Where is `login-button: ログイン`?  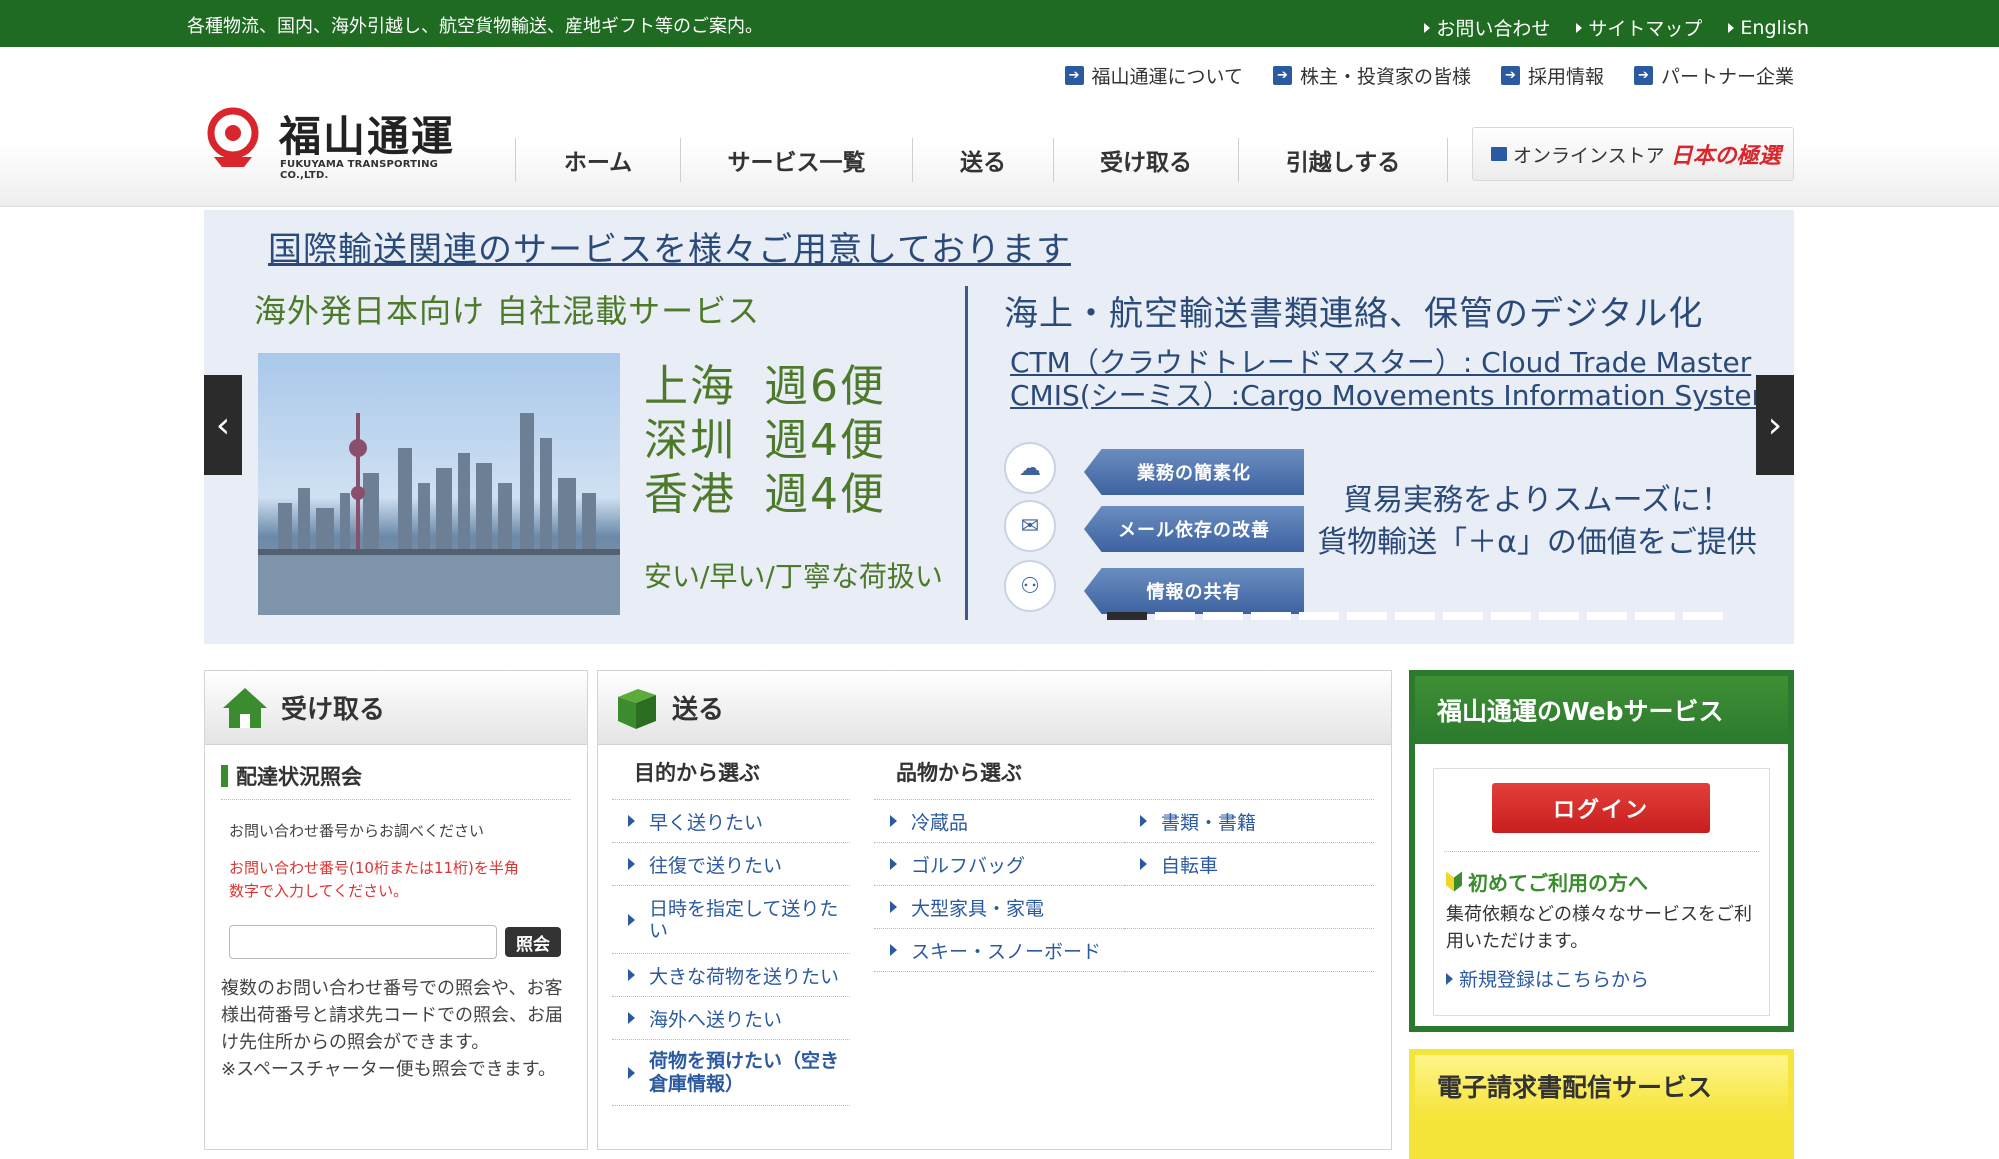
login-button: ログイン is located at coordinates (1601, 808).